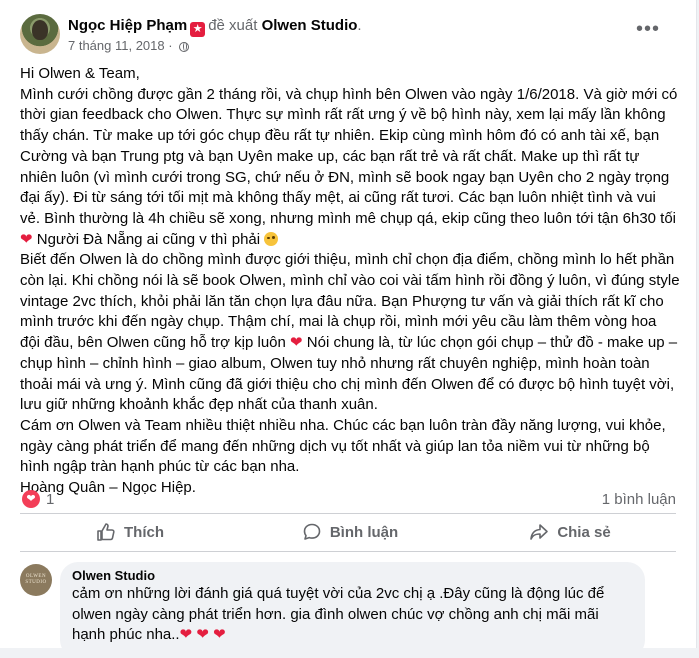  I want to click on post-date: 7 tháng 11, 2018, so click(116, 45).